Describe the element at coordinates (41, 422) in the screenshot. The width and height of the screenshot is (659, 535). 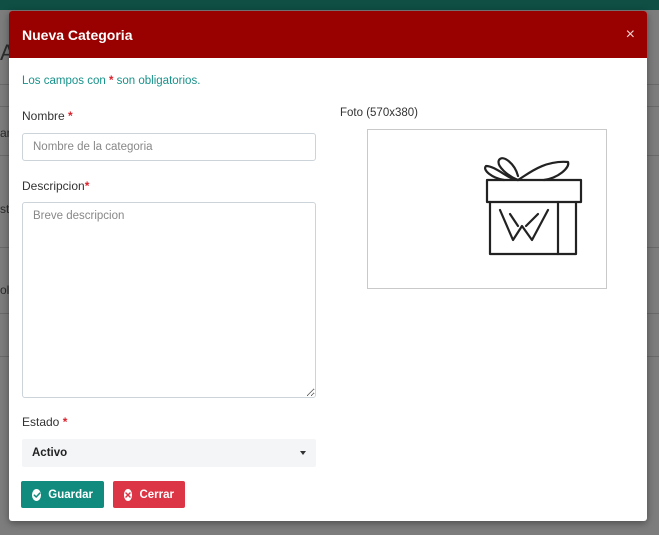
I see `estado-label-text: Estado` at that location.